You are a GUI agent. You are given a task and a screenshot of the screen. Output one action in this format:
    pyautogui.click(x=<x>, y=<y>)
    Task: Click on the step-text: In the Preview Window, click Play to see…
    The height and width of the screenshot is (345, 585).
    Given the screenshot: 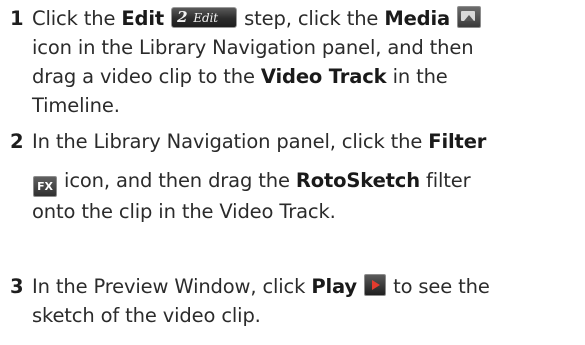 What is the action you would take?
    pyautogui.click(x=261, y=300)
    